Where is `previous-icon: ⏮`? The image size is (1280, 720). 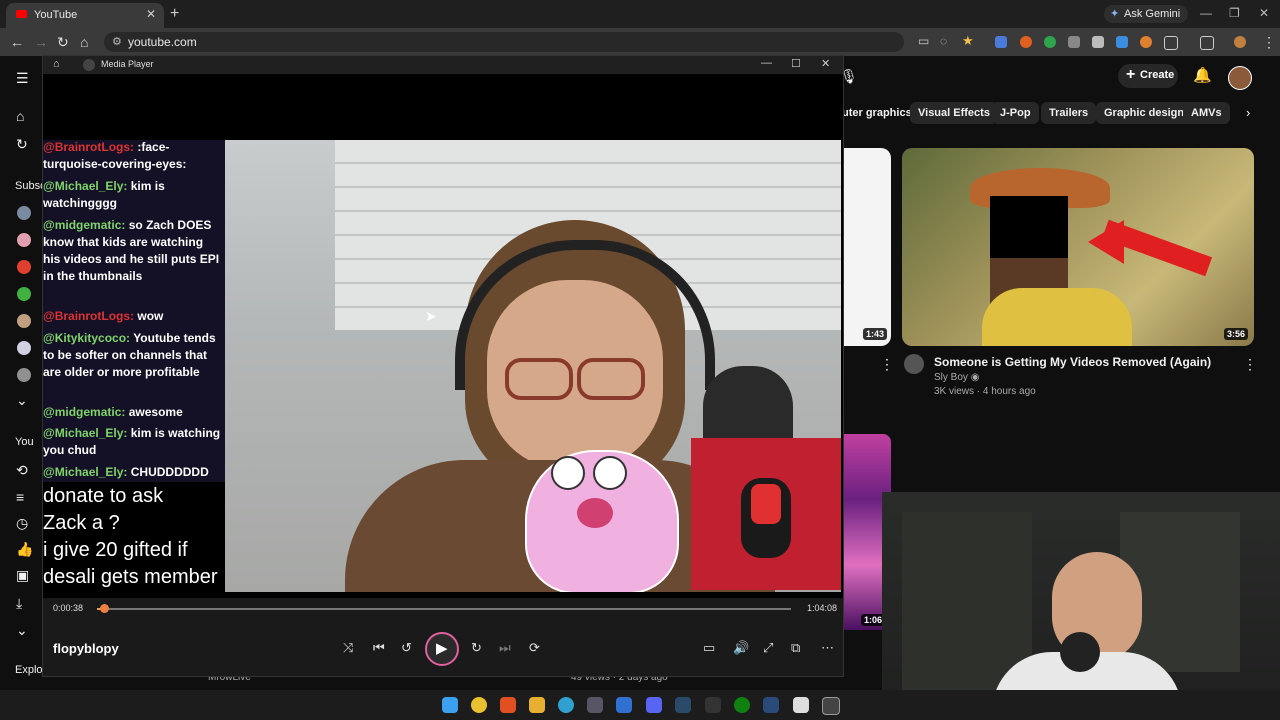 previous-icon: ⏮ is located at coordinates (379, 648).